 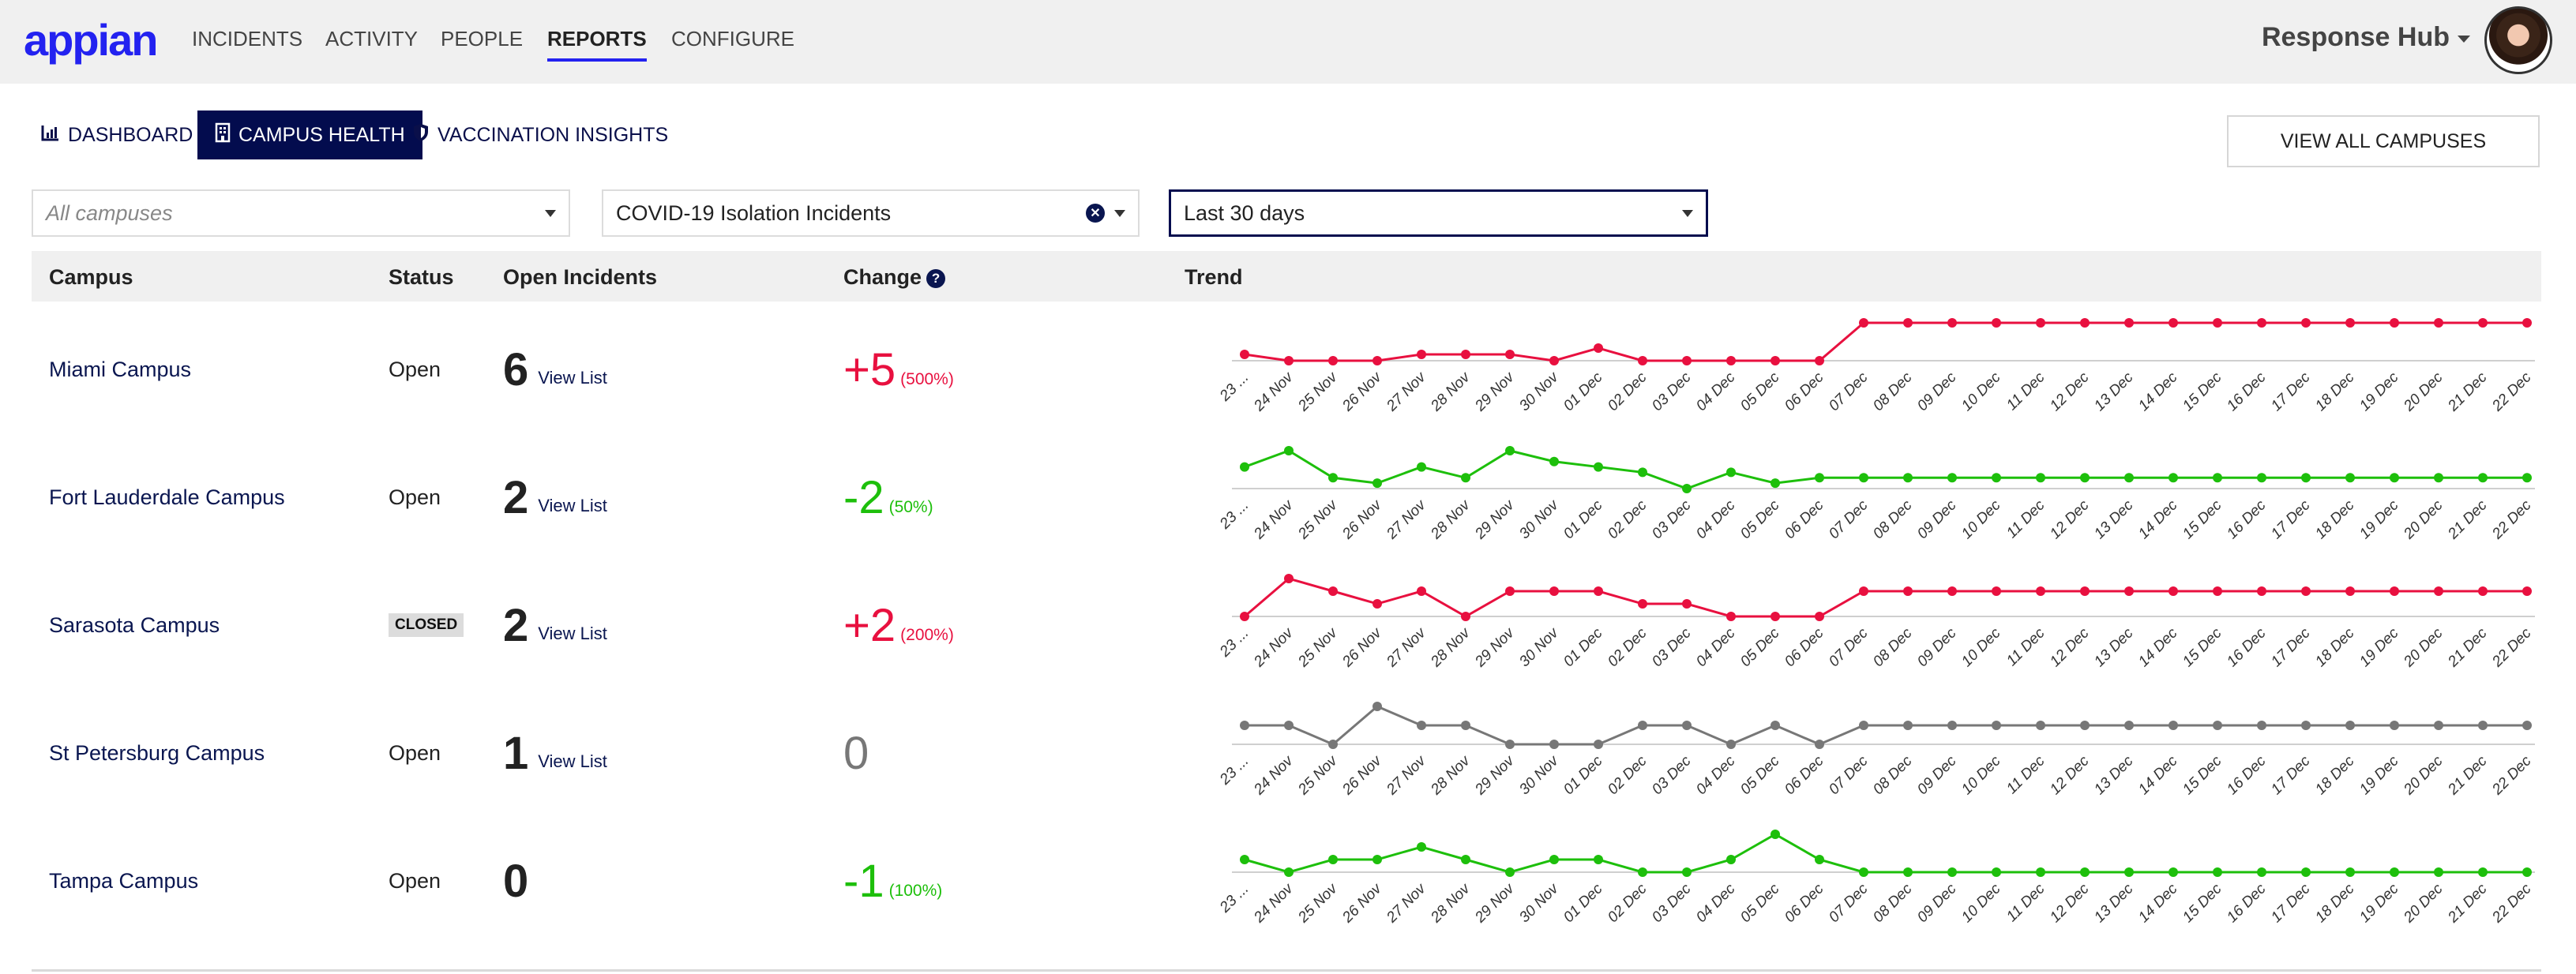 What do you see at coordinates (2383, 141) in the screenshot?
I see `view-all-campuses-button: VIEW ALL CAMPUSES` at bounding box center [2383, 141].